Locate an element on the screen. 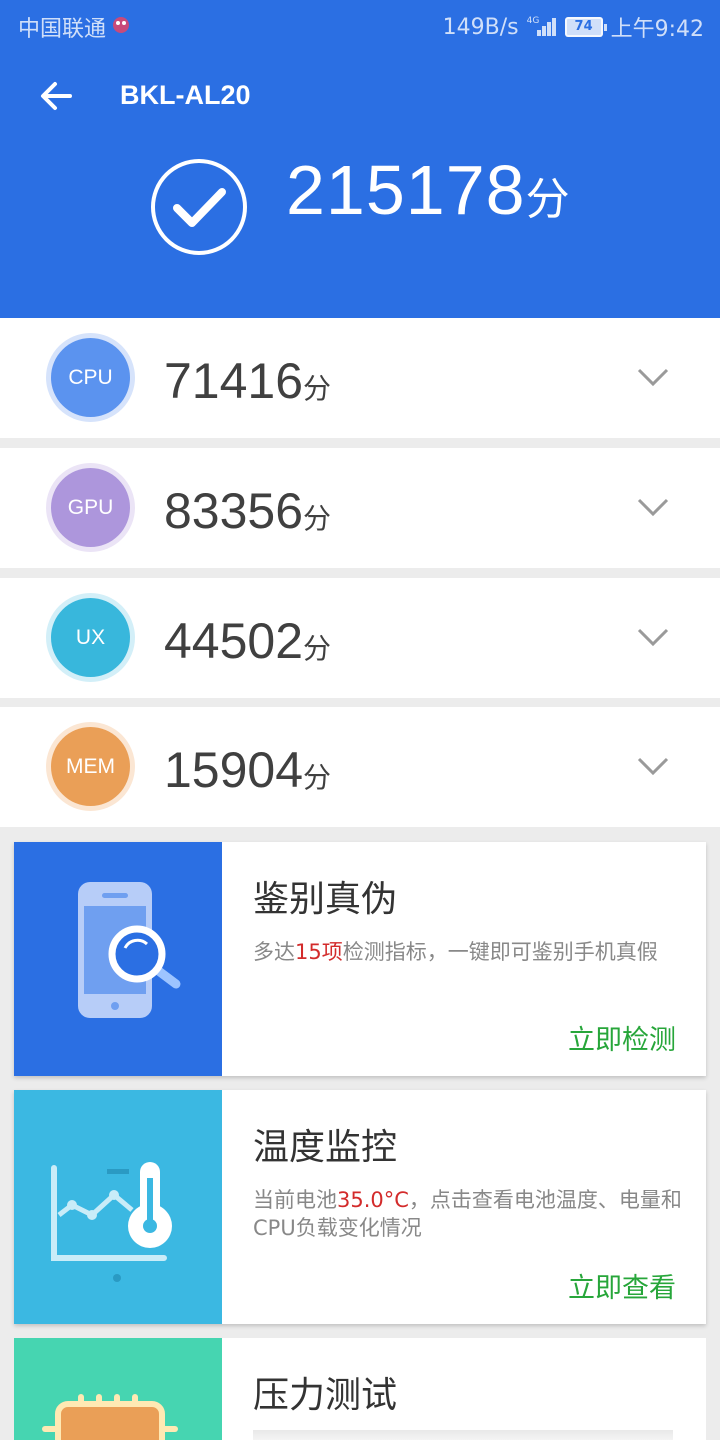  clock: 上午9:42 is located at coordinates (657, 29).